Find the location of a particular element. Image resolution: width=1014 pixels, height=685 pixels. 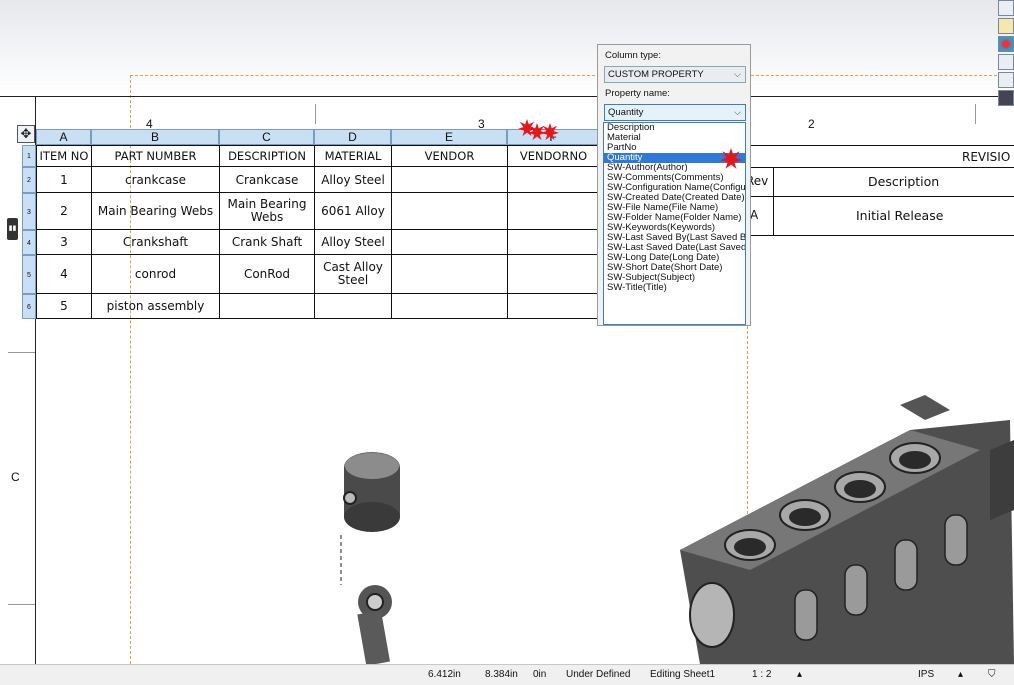

property-name-label: Property name: is located at coordinates (637, 93).